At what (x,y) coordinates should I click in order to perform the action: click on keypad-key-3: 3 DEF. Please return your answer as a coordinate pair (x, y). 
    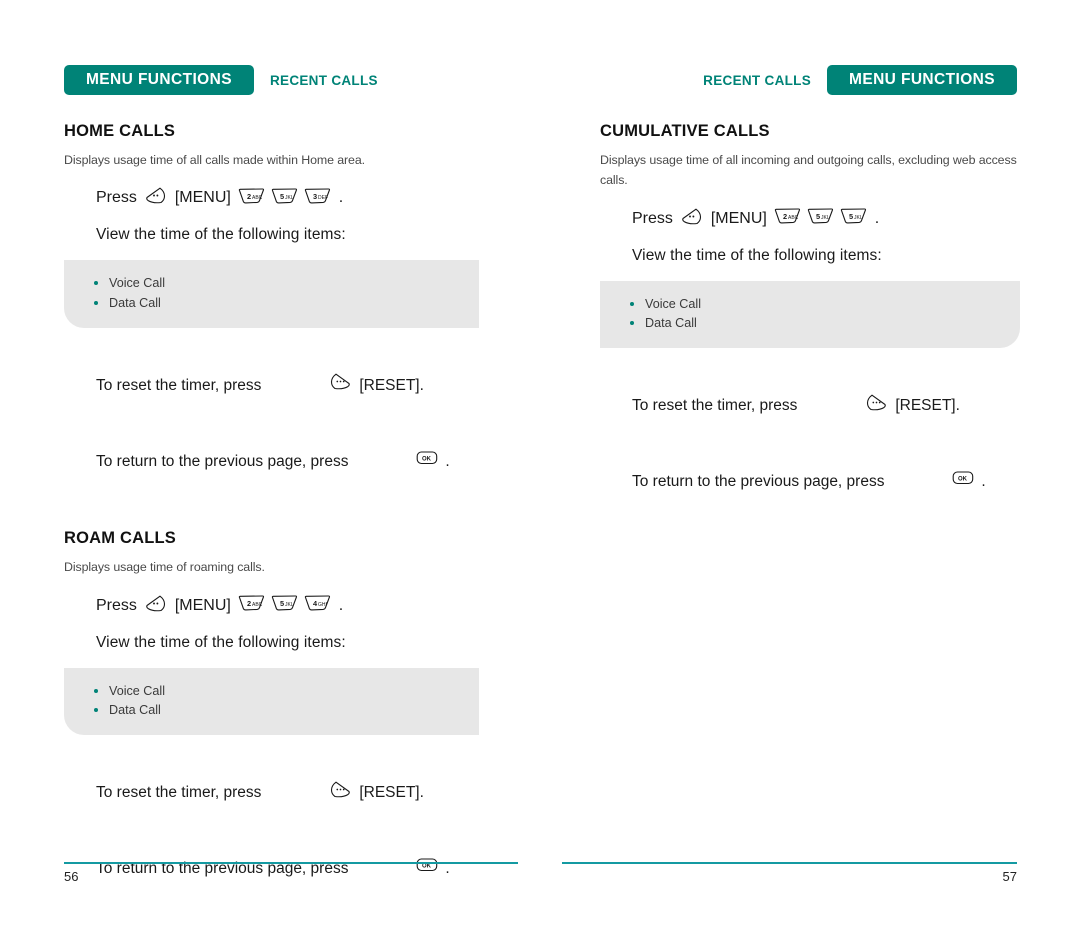
    Looking at the image, I should click on (317, 198).